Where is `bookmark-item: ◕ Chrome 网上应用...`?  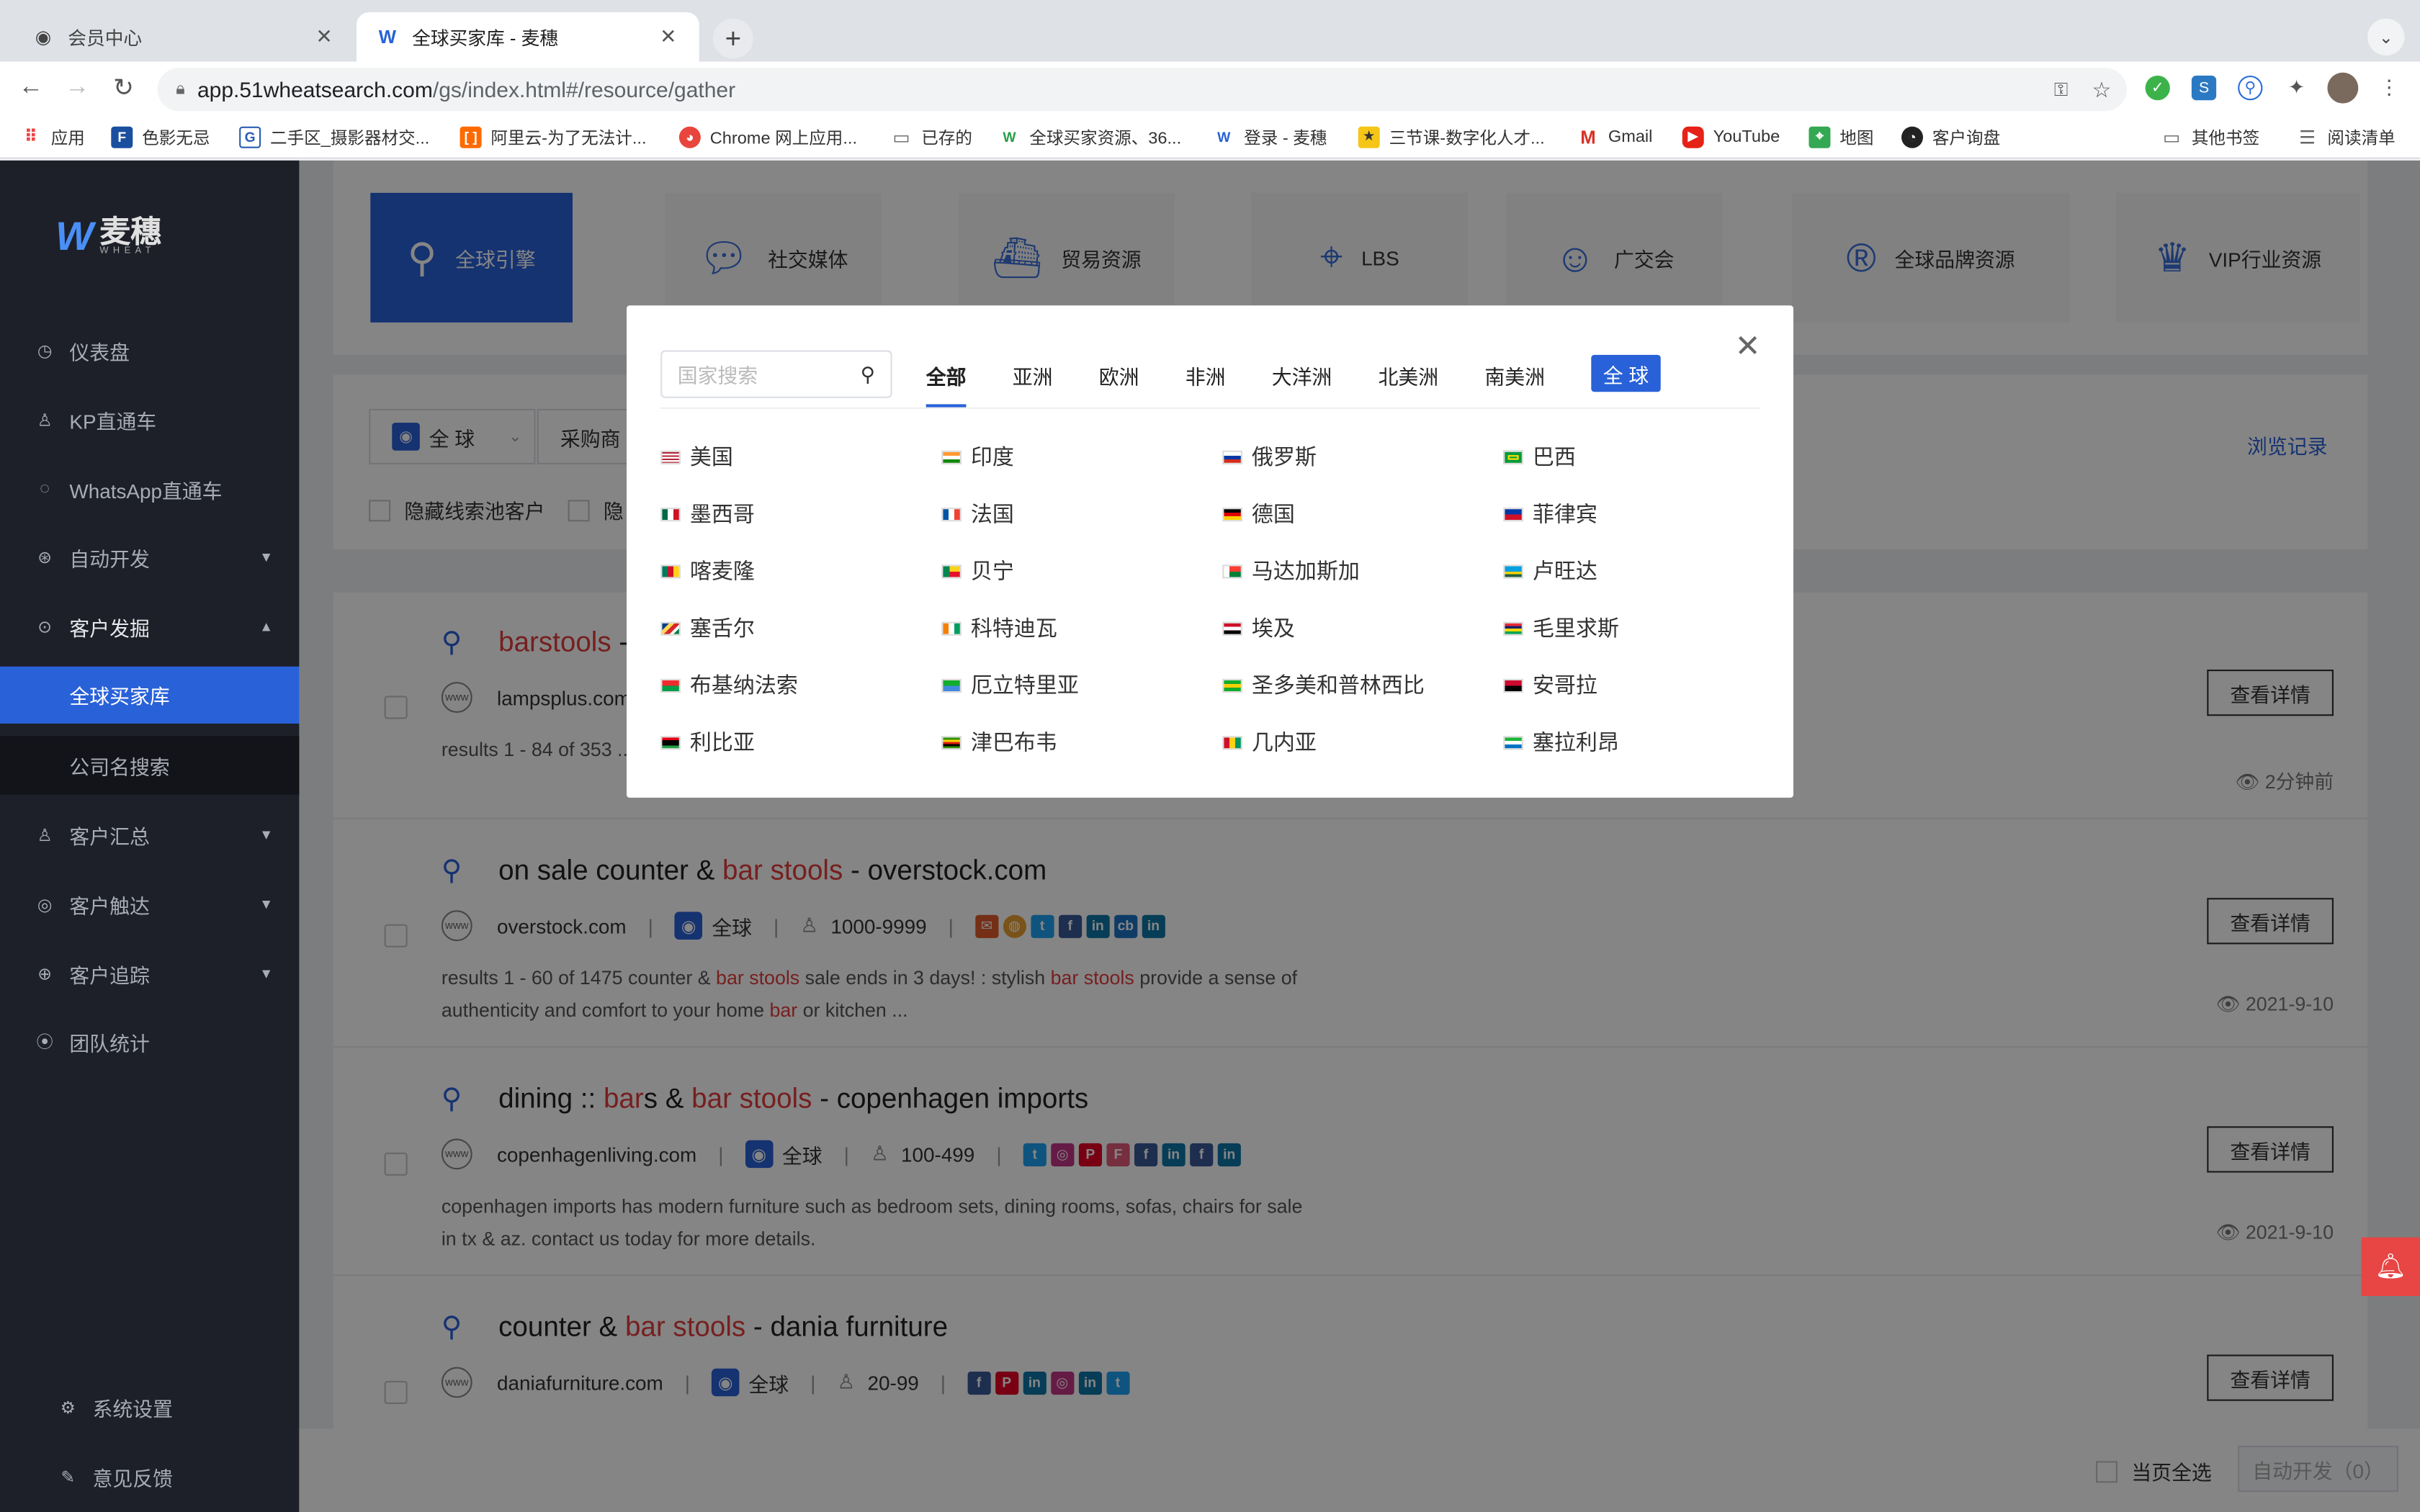
bookmark-item: ◕ Chrome 网上应用... is located at coordinates (767, 136).